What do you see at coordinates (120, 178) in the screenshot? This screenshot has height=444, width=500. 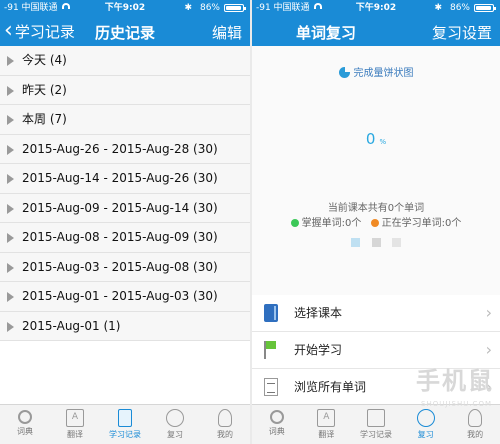 I see `history-group-label: 2015-Aug-14 - 2015-Aug-26 (30)` at bounding box center [120, 178].